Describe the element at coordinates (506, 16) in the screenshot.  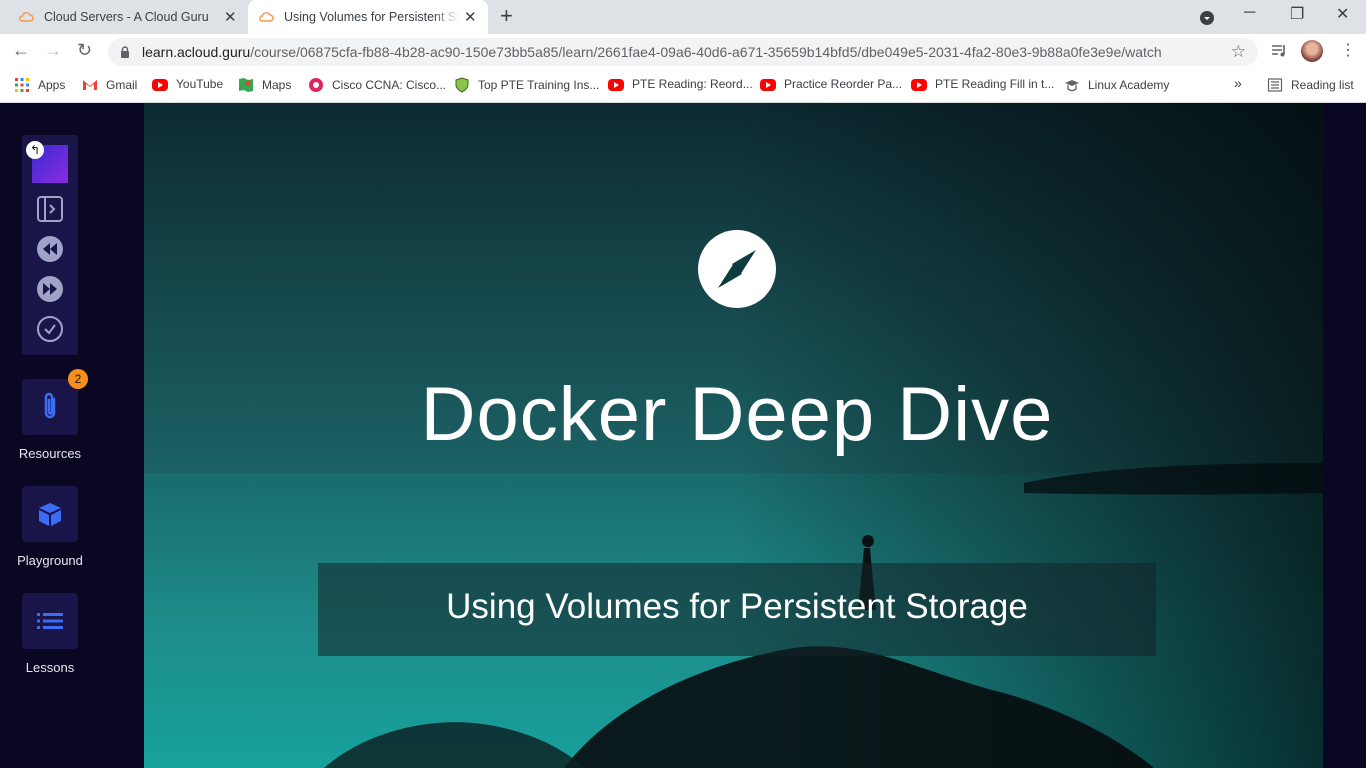
I see `new-tab-icon: +` at that location.